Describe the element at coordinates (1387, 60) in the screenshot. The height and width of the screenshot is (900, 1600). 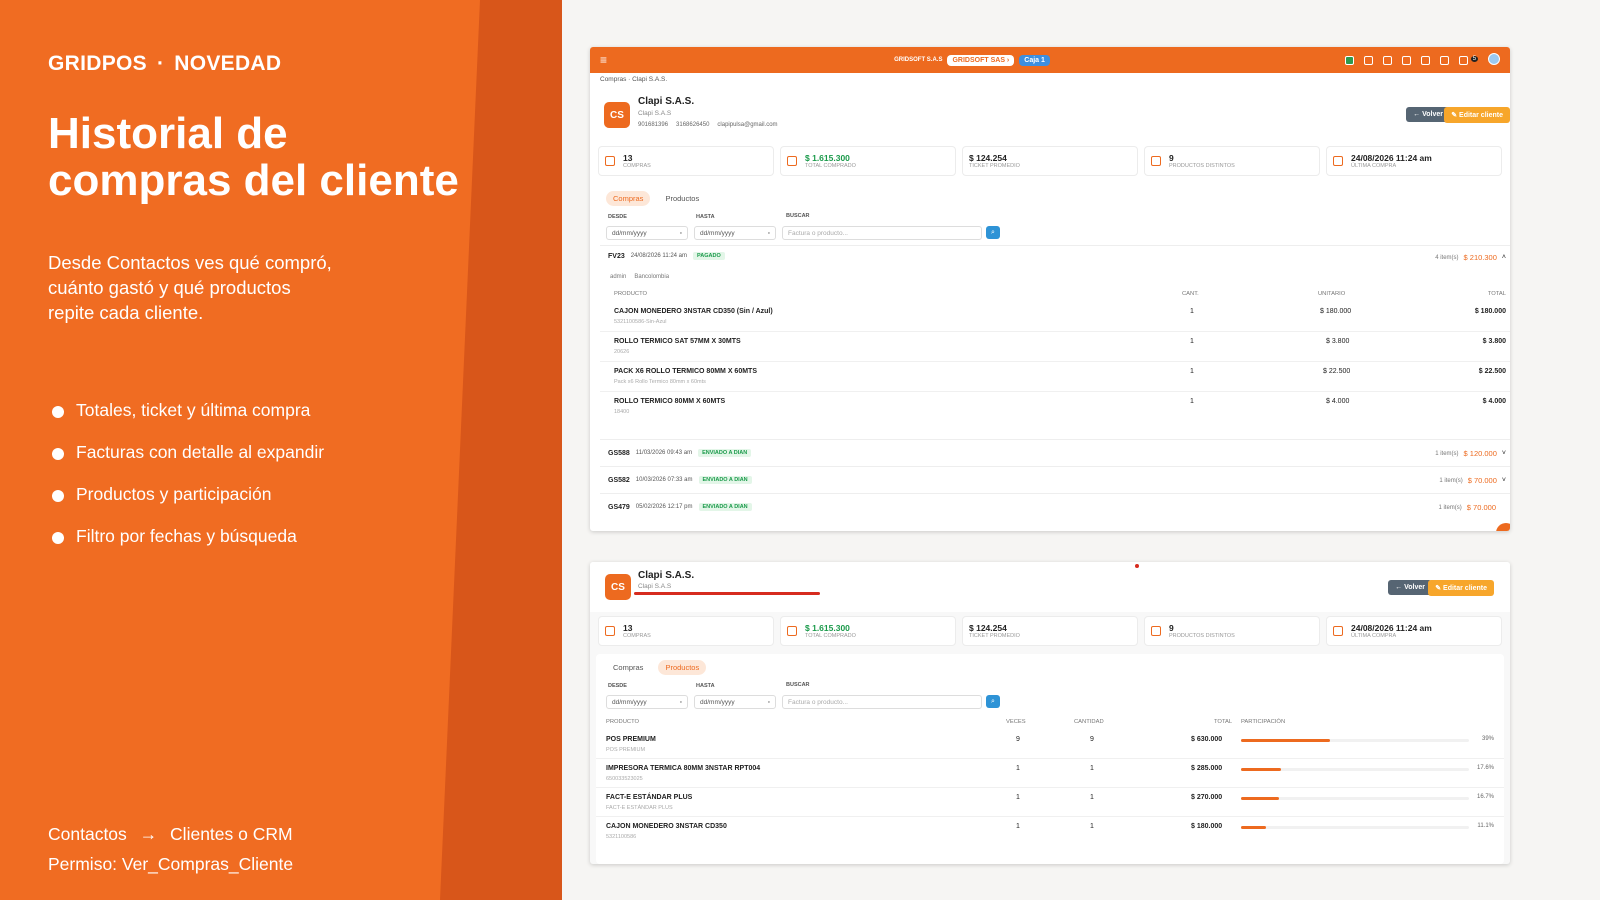
I see `zoom-icon` at that location.